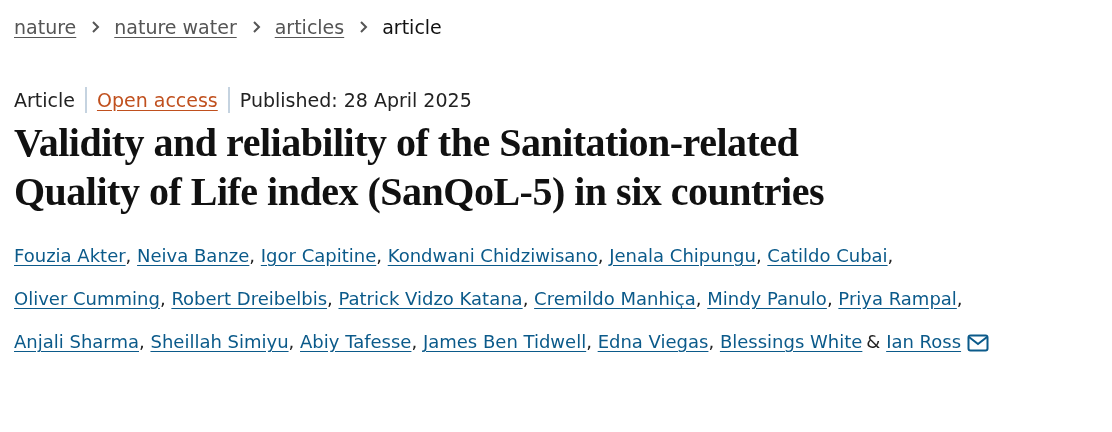 This screenshot has height=432, width=1112. I want to click on author-link: Oliver Cumming, so click(87, 298).